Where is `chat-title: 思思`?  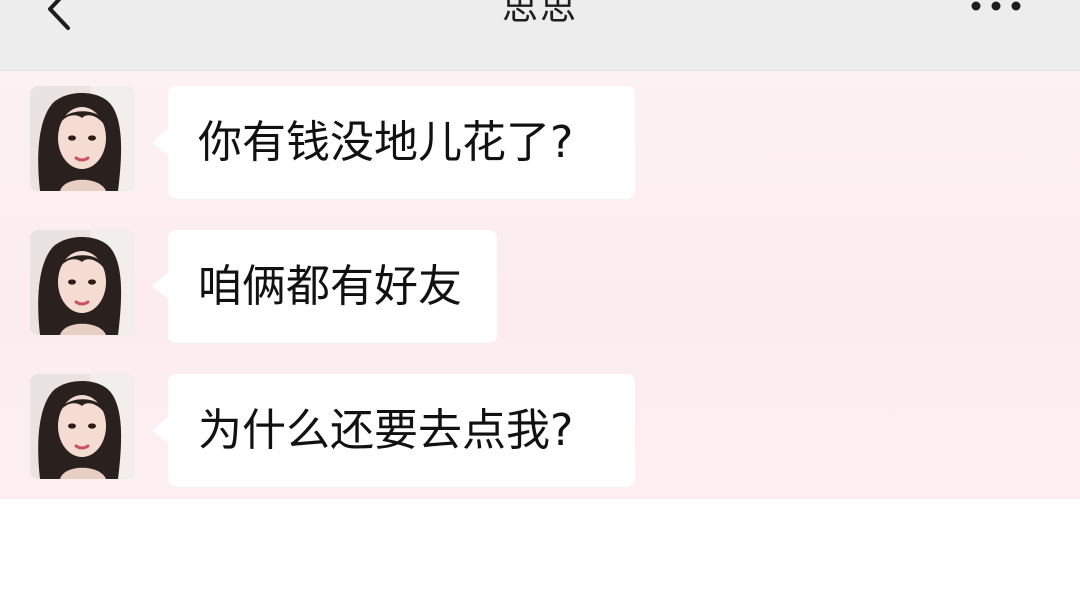
chat-title: 思思 is located at coordinates (539, 14).